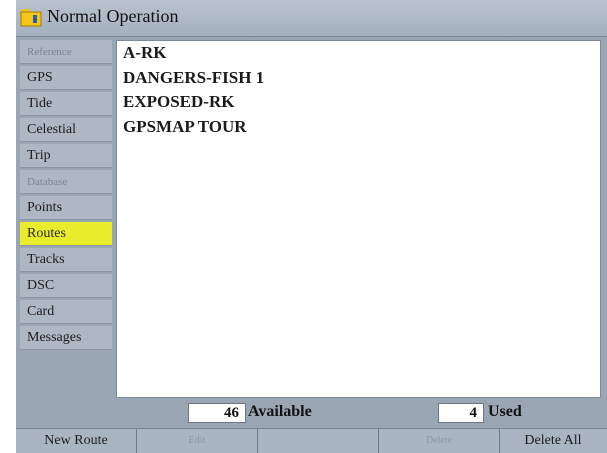 The width and height of the screenshot is (607, 453). Describe the element at coordinates (66, 286) in the screenshot. I see `sidebar-tab-dsc: DSC` at that location.